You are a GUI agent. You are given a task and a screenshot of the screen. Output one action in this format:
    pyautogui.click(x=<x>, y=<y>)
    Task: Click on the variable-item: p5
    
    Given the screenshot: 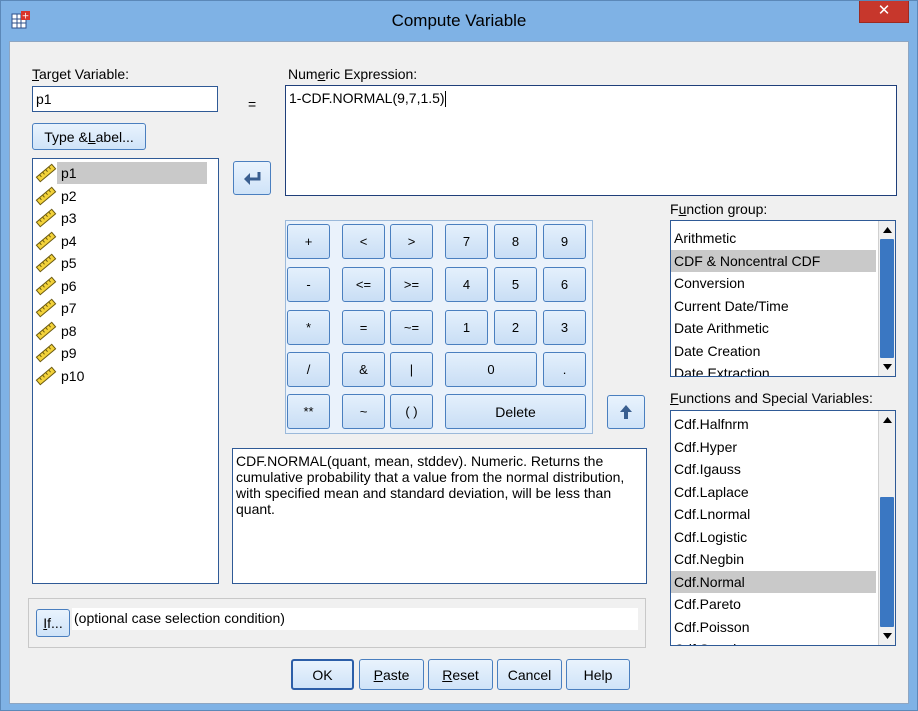 What is the action you would take?
    pyautogui.click(x=125, y=263)
    